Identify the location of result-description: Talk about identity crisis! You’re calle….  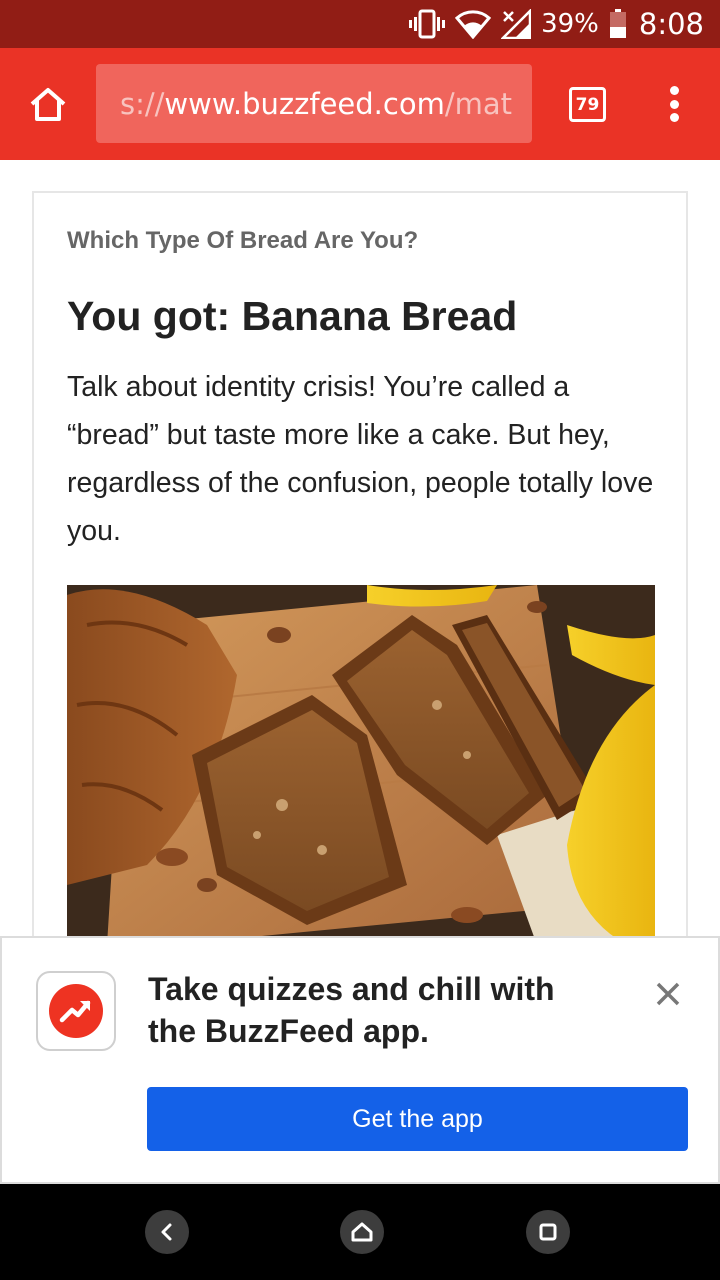
(360, 459).